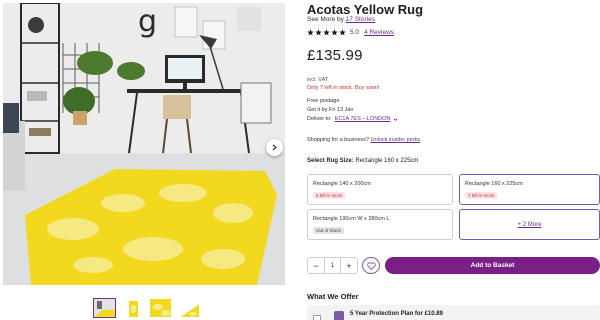  Describe the element at coordinates (396, 140) in the screenshot. I see `insider-perks-link: Unlock insider perks` at that location.